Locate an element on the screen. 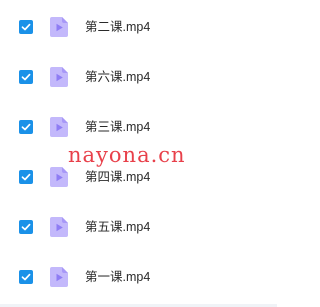 The image size is (320, 307). file-name: 第五课.mp4 is located at coordinates (117, 227).